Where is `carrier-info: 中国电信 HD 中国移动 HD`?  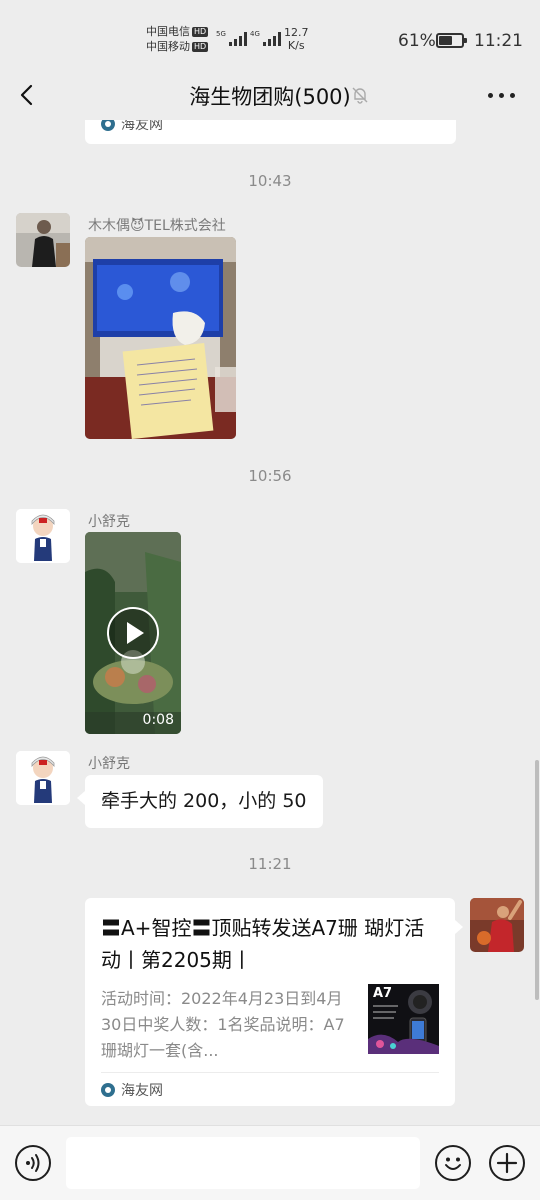
carrier-info: 中国电信 HD 中国移动 HD is located at coordinates (177, 39).